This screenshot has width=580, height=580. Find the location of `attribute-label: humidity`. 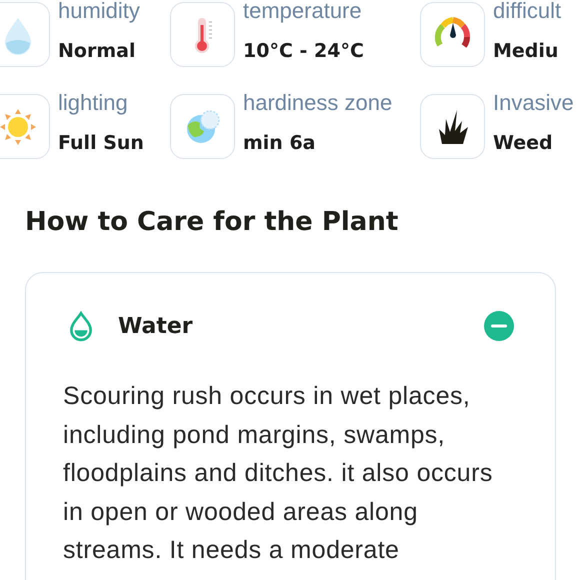

attribute-label: humidity is located at coordinates (99, 12).